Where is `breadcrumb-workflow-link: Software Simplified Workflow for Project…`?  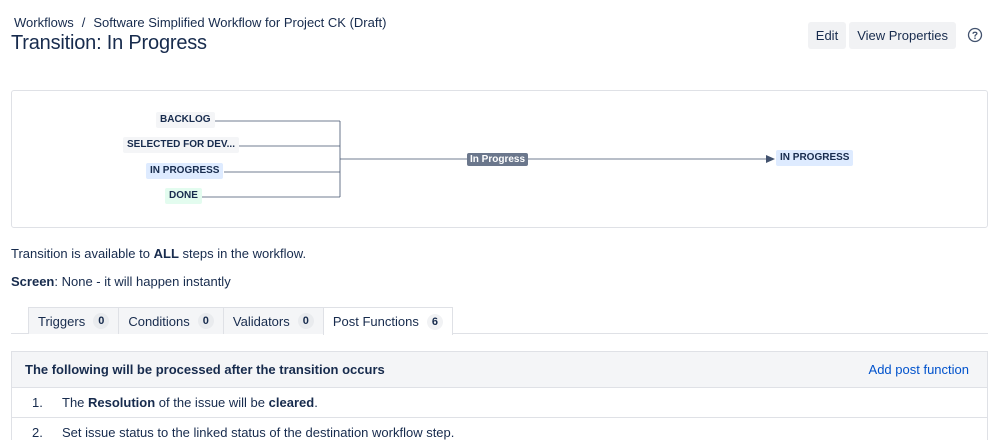
breadcrumb-workflow-link: Software Simplified Workflow for Project… is located at coordinates (239, 22).